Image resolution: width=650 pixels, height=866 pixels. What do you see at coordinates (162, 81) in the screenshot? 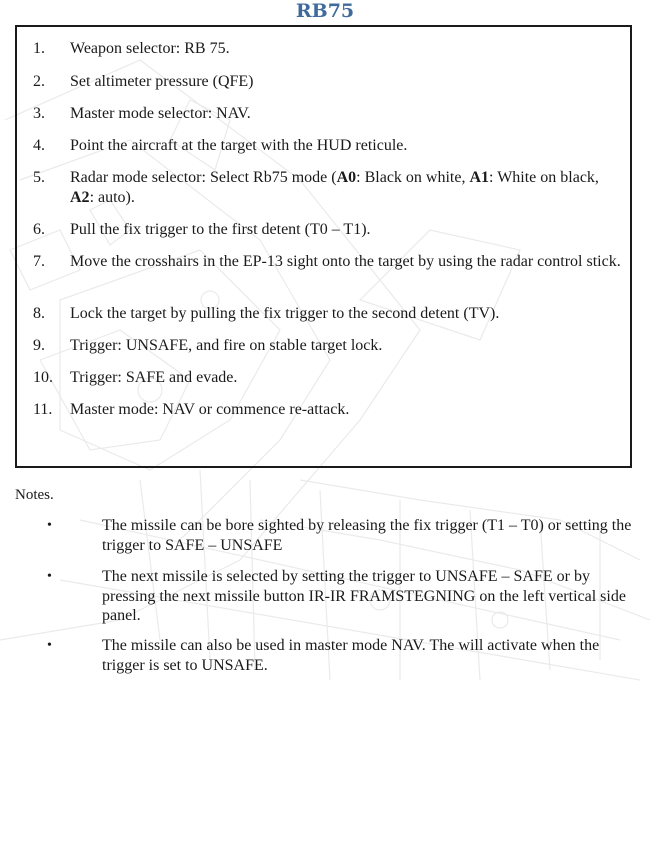
I see `step-text: Set altimeter pressure (QFE)` at bounding box center [162, 81].